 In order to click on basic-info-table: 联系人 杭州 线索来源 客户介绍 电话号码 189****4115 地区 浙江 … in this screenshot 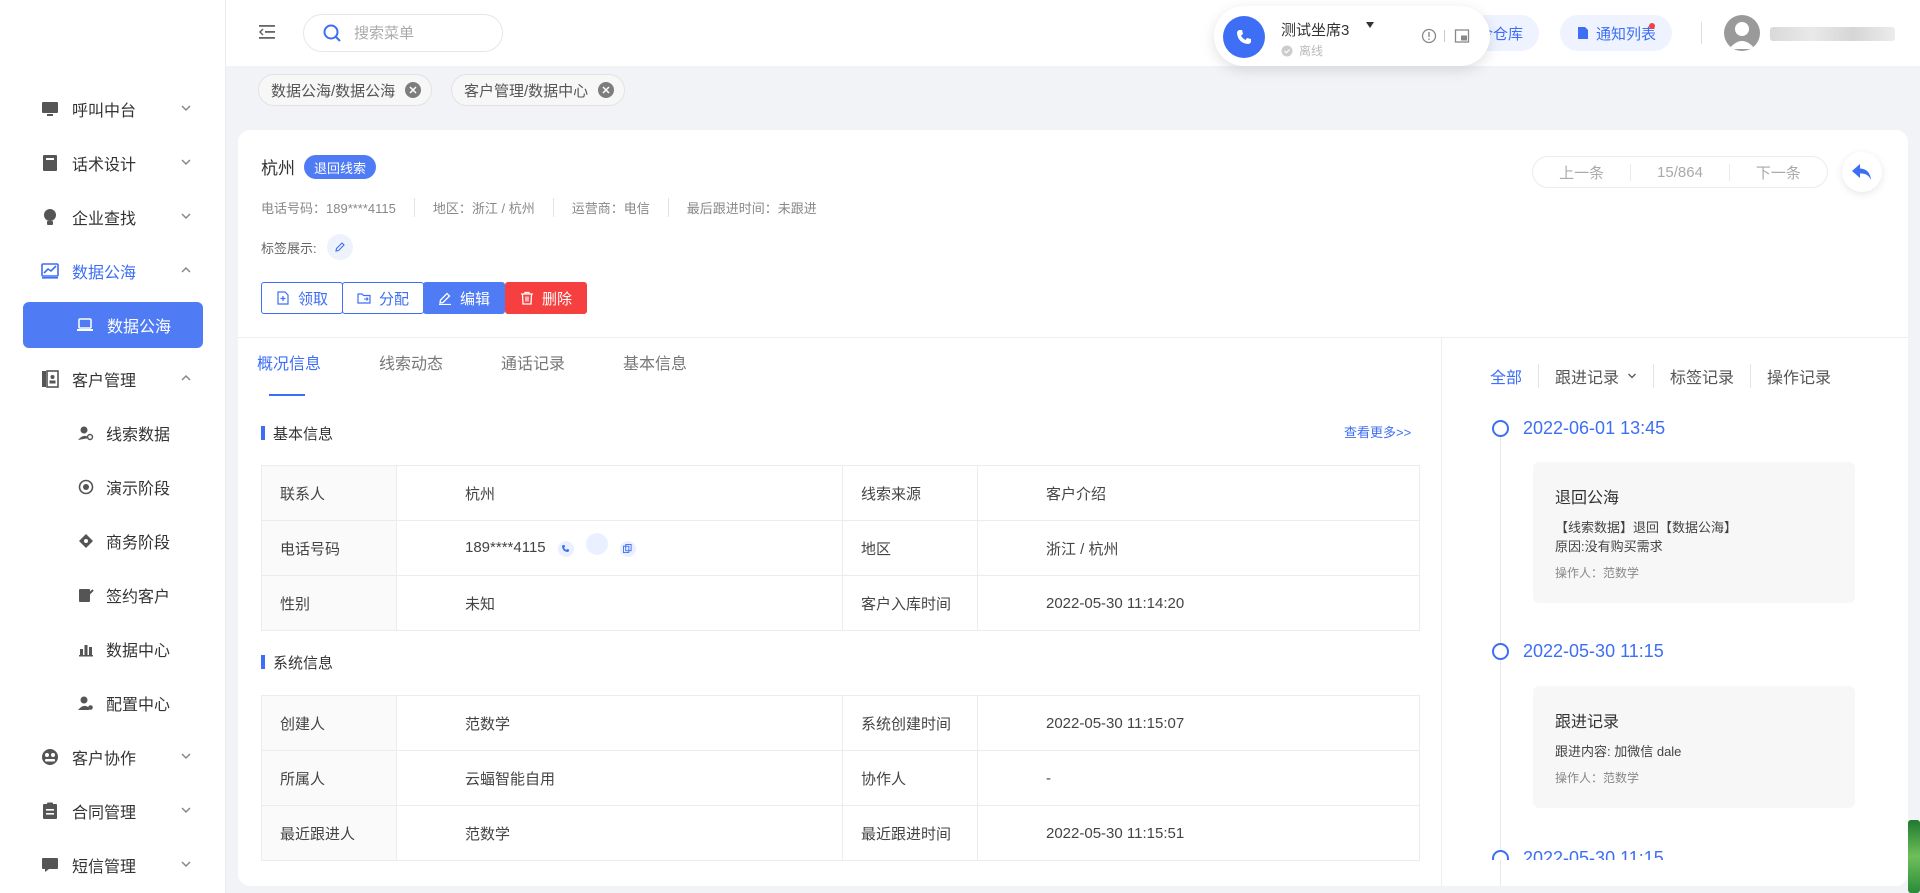, I will do `click(840, 548)`.